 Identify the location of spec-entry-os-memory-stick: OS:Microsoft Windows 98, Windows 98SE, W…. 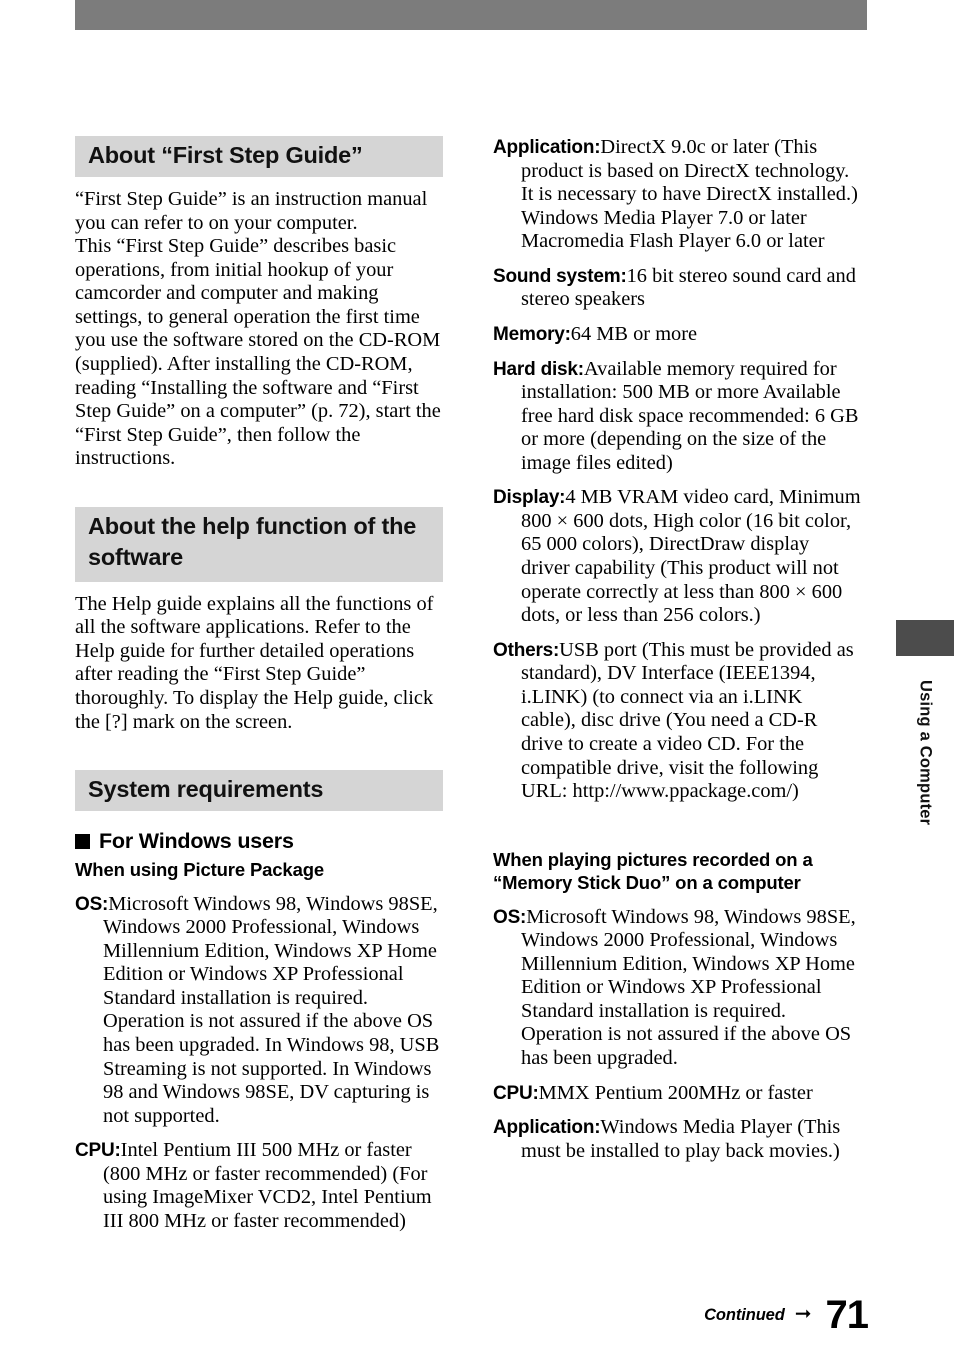
(677, 988).